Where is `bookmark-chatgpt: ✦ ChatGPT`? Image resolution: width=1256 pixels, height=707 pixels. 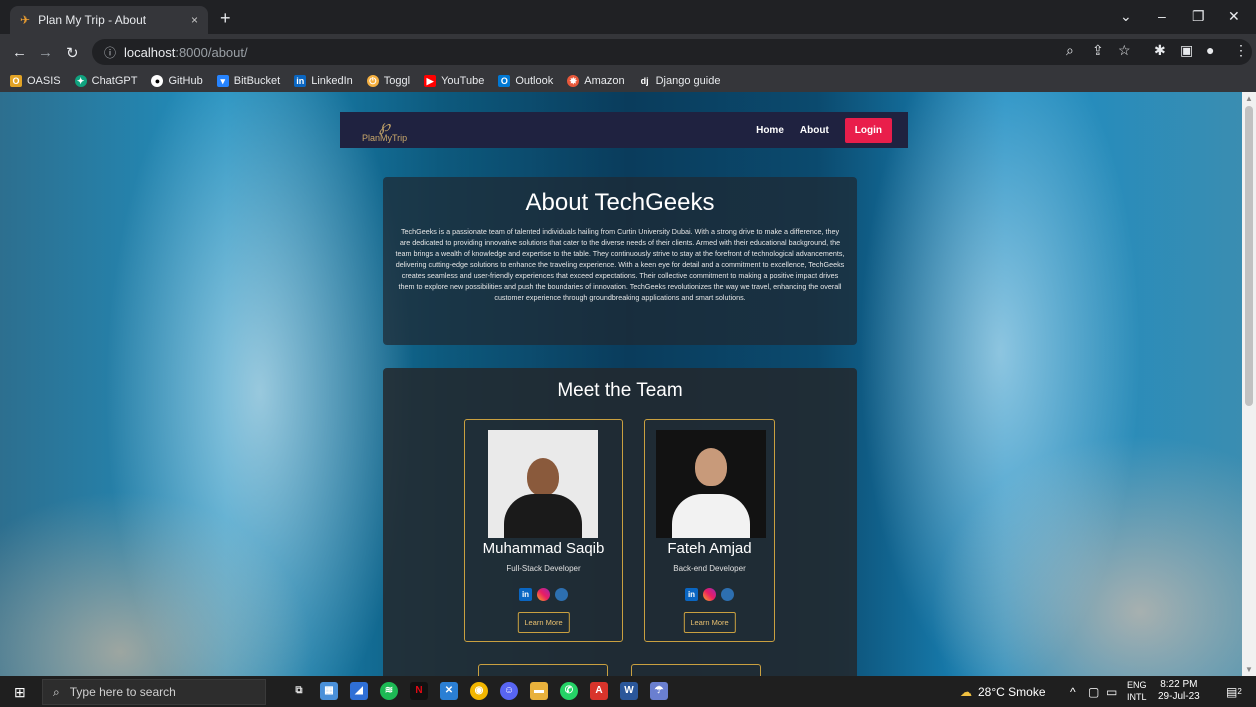 bookmark-chatgpt: ✦ ChatGPT is located at coordinates (105, 81).